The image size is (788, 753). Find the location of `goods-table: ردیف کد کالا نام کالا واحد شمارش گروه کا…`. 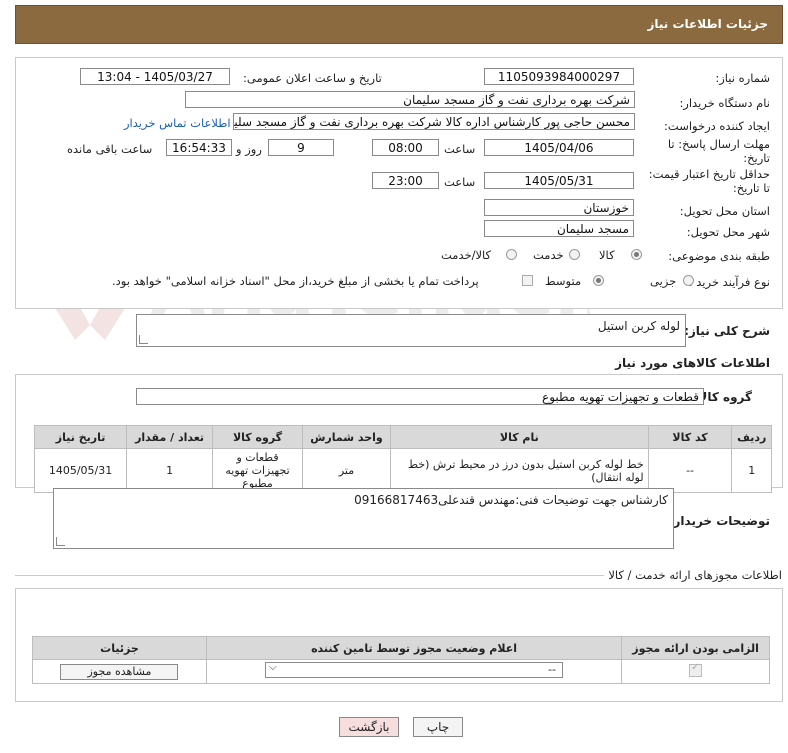

goods-table: ردیف کد کالا نام کالا واحد شمارش گروه کا… is located at coordinates (402, 459).